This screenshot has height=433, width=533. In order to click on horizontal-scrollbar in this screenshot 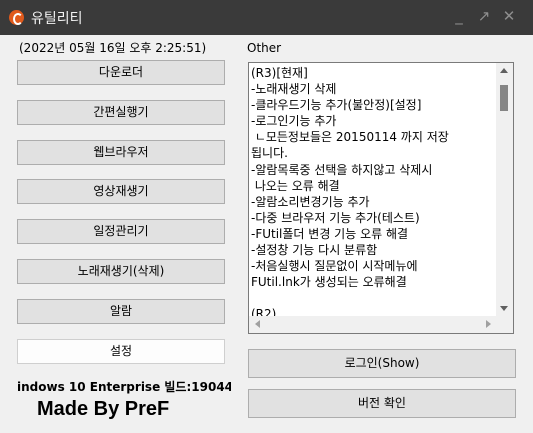, I will do `click(373, 324)`.